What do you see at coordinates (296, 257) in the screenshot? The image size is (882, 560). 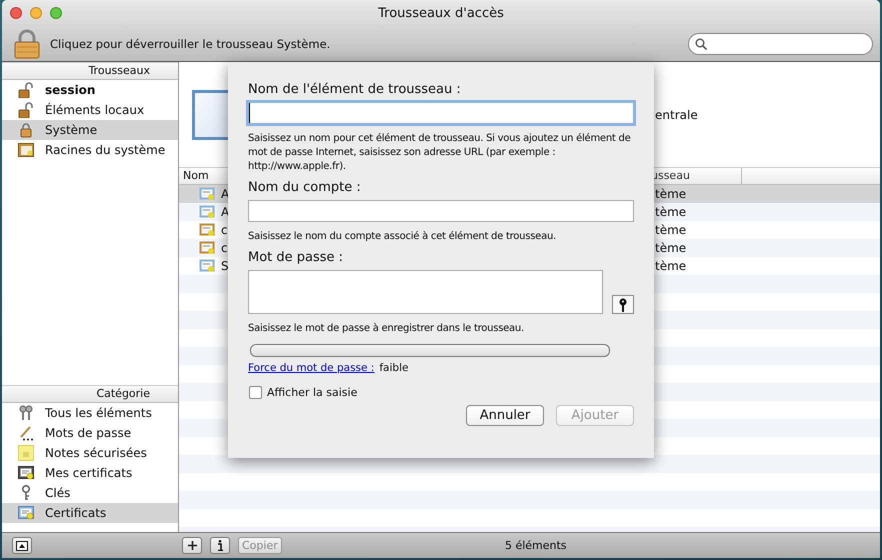 I see `field-label: Mot de passe :` at bounding box center [296, 257].